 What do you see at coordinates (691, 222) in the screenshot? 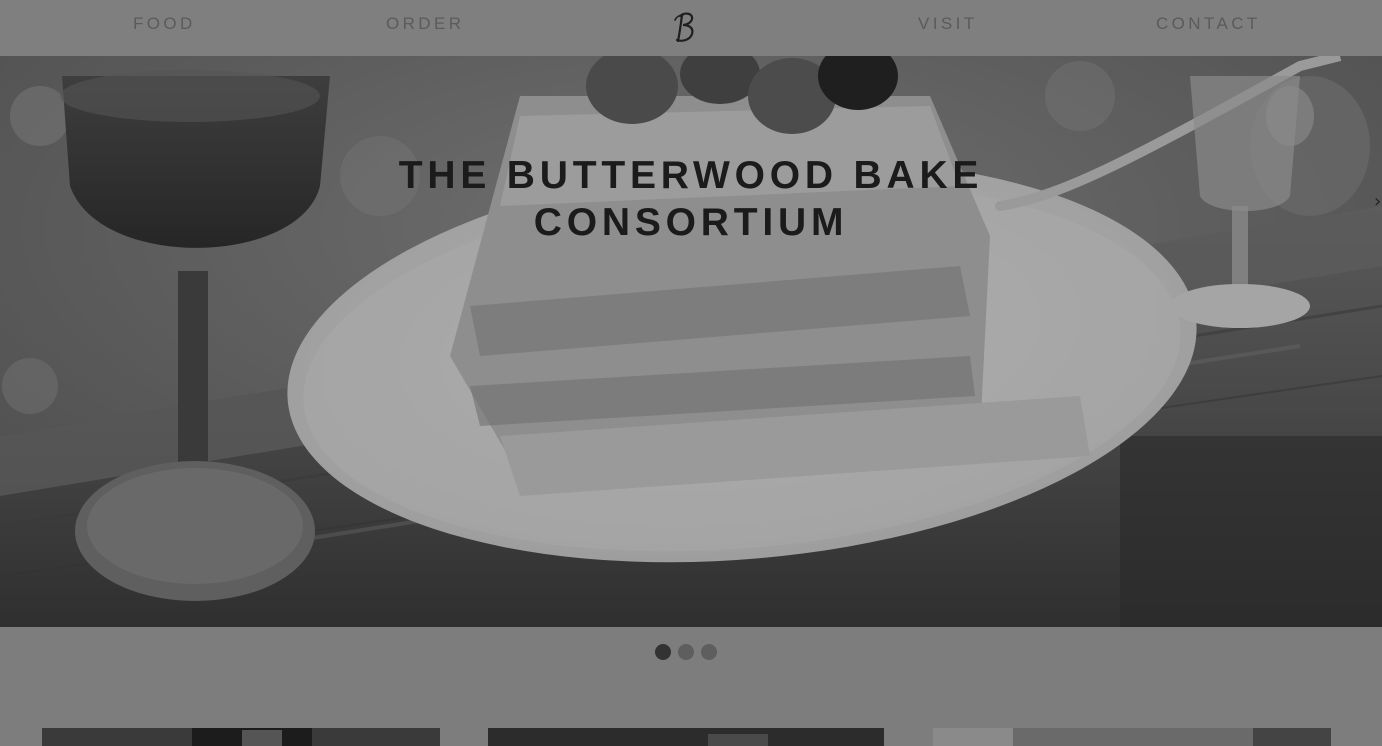
I see `hero-title-line2: CONSORTIUM` at bounding box center [691, 222].